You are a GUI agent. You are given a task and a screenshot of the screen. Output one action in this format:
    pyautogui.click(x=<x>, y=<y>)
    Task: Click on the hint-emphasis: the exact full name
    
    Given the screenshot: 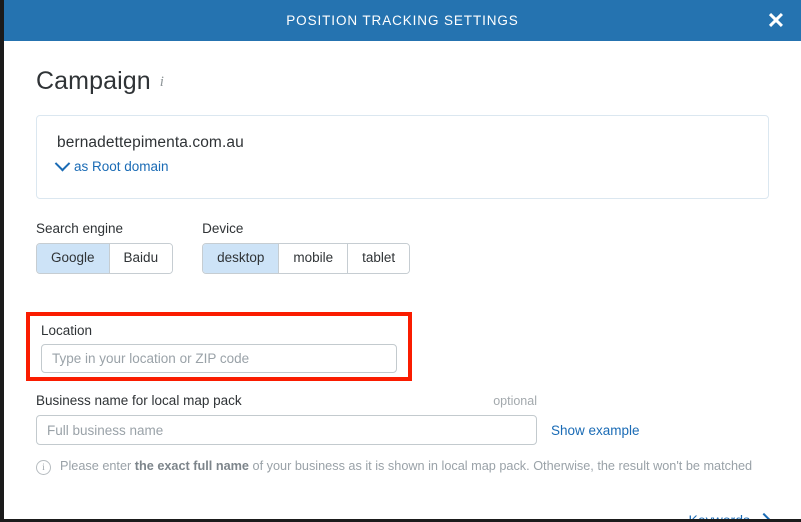 What is the action you would take?
    pyautogui.click(x=191, y=466)
    